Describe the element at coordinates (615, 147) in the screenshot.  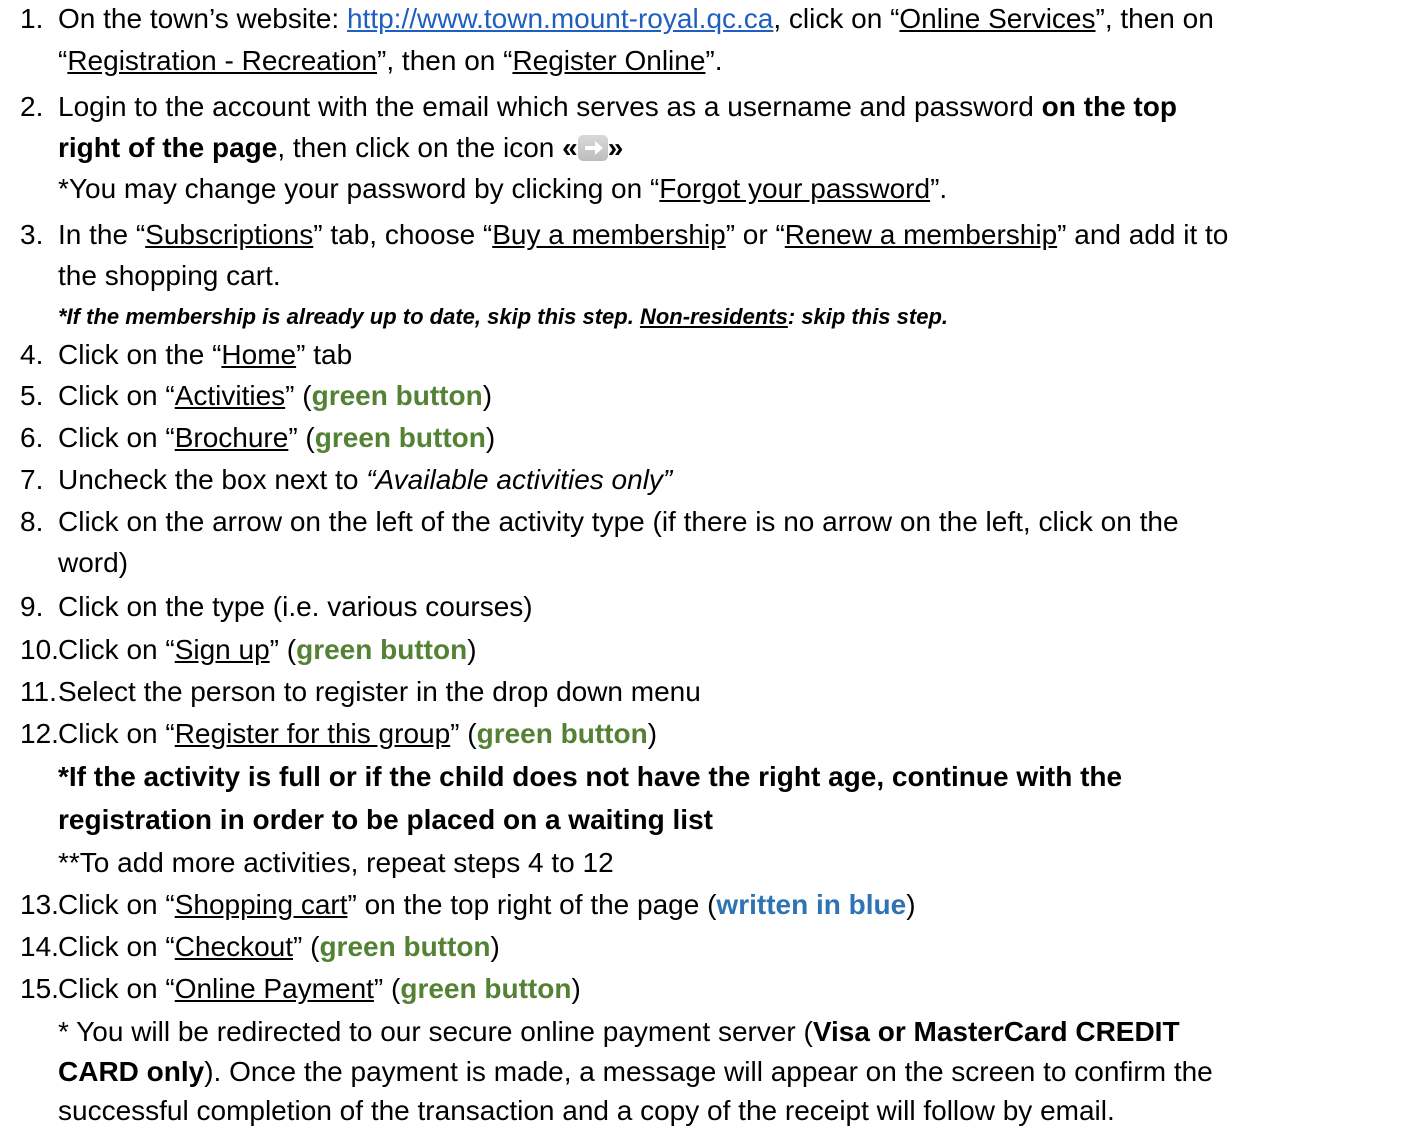
I see `quote: »` at that location.